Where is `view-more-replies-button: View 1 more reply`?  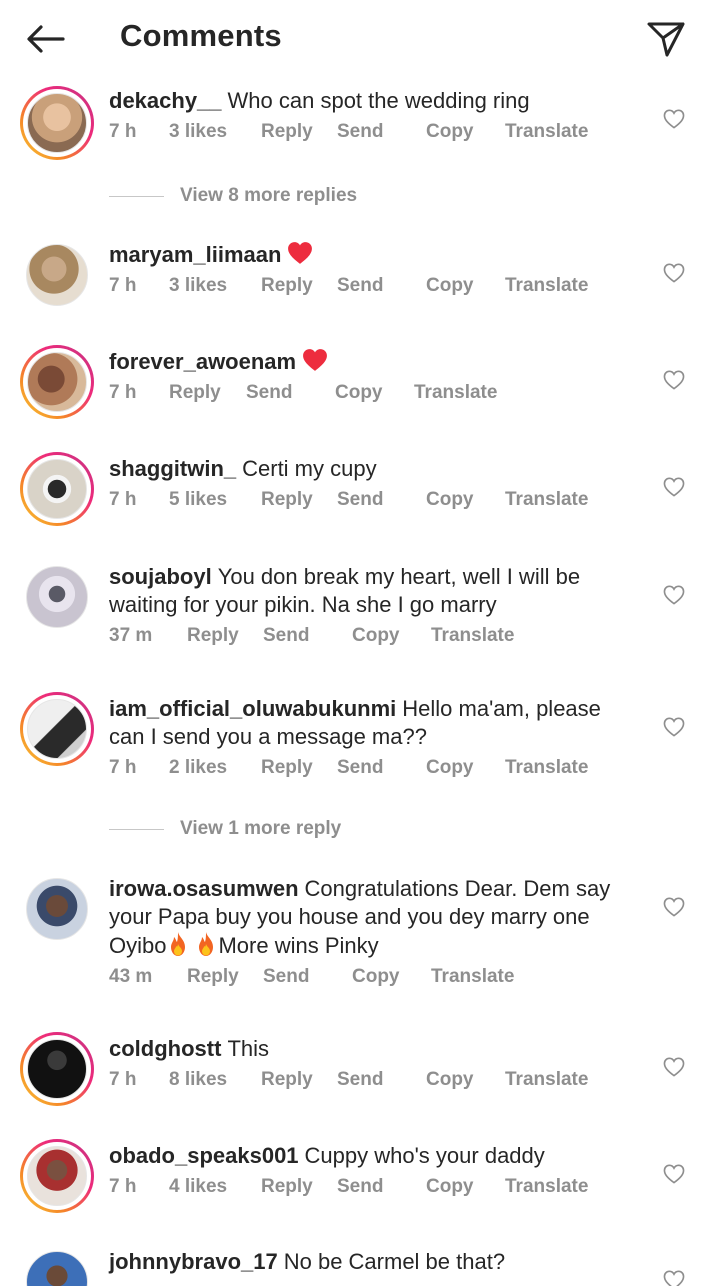 view-more-replies-button: View 1 more reply is located at coordinates (225, 829).